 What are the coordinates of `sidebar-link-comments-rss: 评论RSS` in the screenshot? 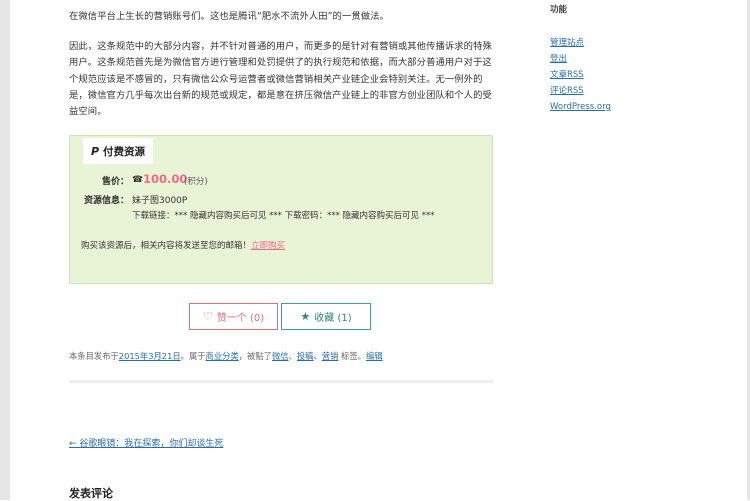 It's located at (580, 91).